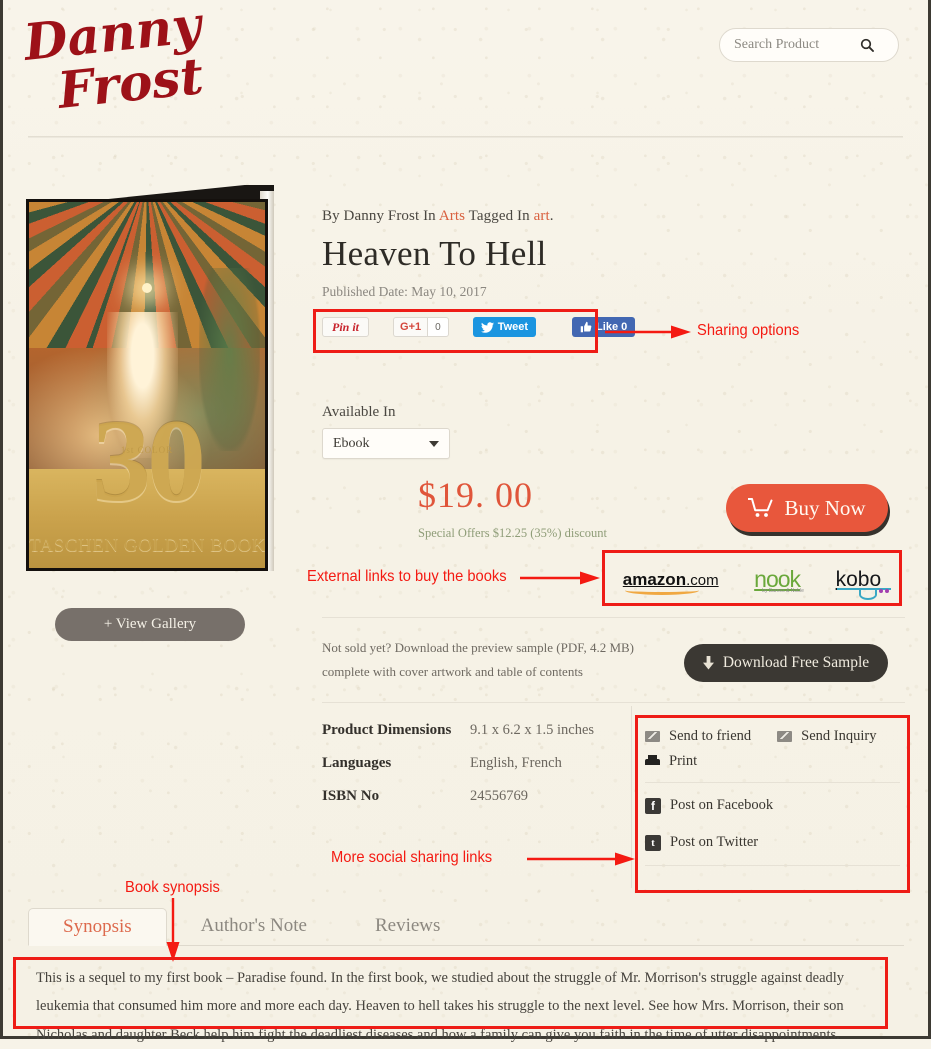 The height and width of the screenshot is (1049, 931). I want to click on kobo-link: kobo, so click(863, 581).